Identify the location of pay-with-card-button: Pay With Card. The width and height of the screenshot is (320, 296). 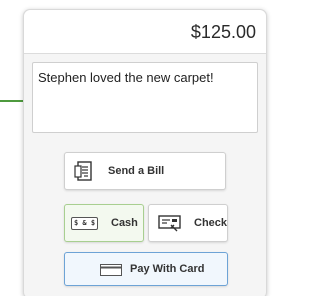
(146, 269).